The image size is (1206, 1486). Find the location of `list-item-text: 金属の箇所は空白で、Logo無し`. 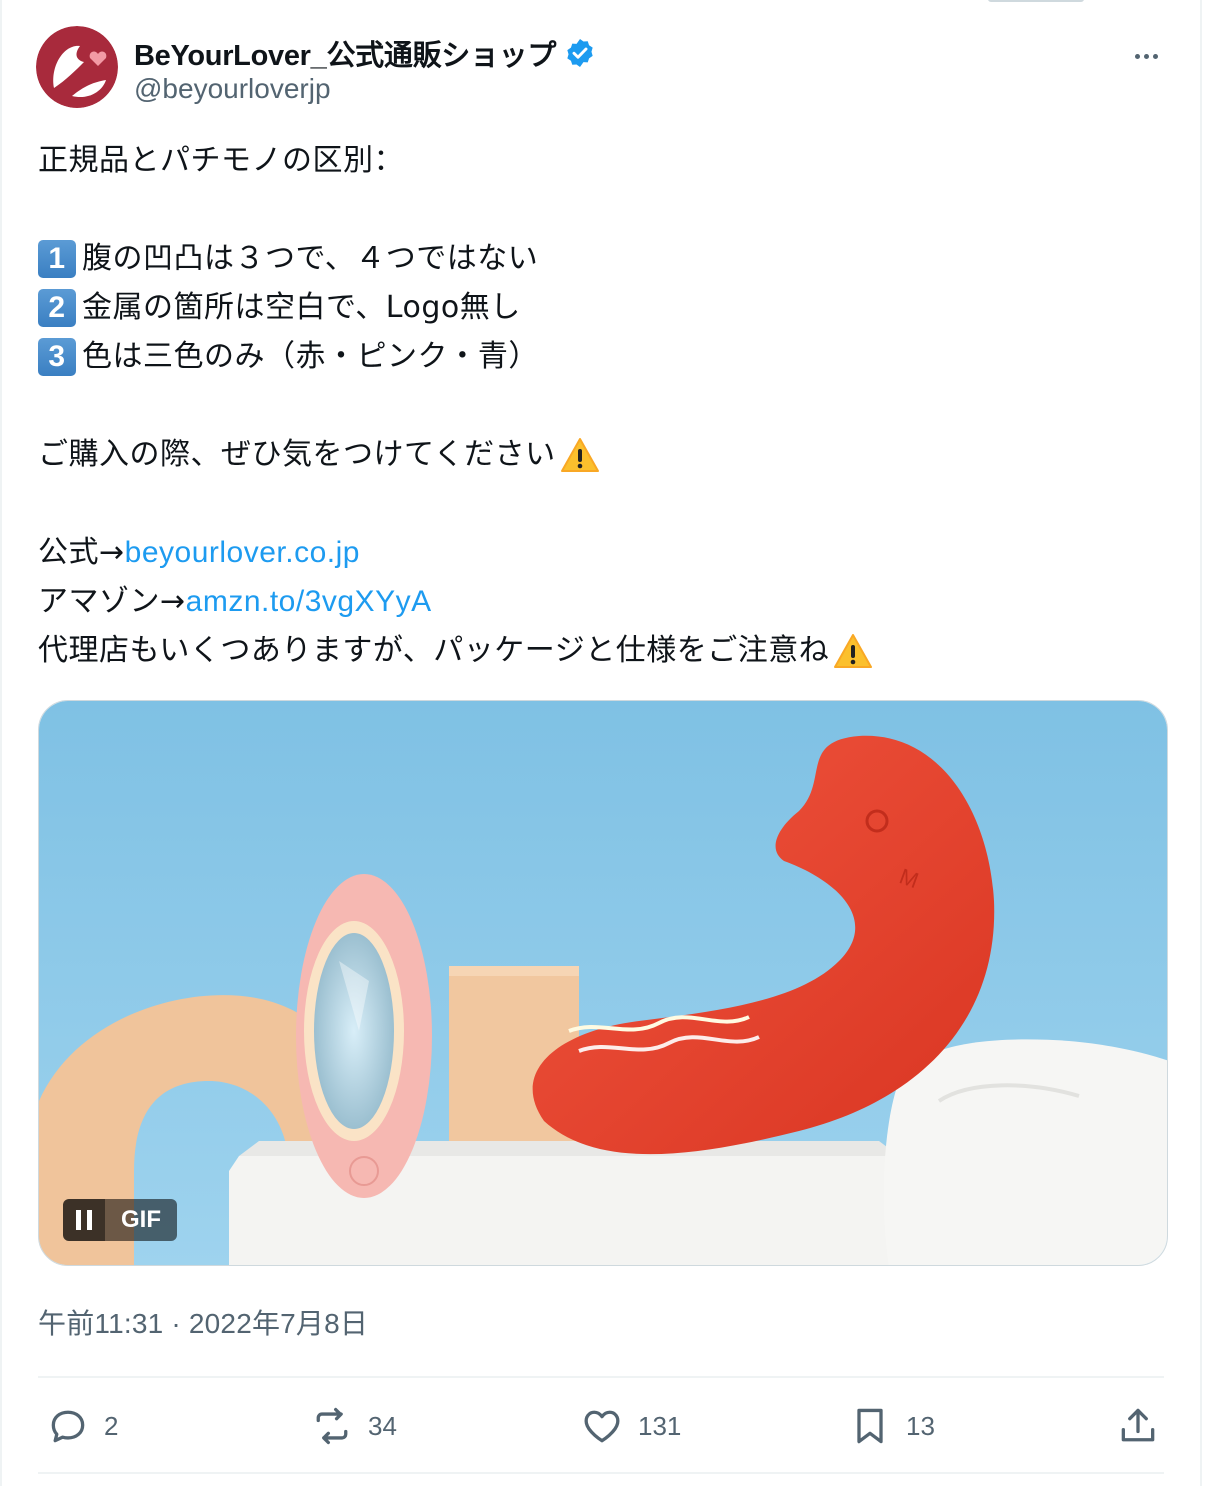

list-item-text: 金属の箇所は空白で、Logo無し is located at coordinates (301, 307).